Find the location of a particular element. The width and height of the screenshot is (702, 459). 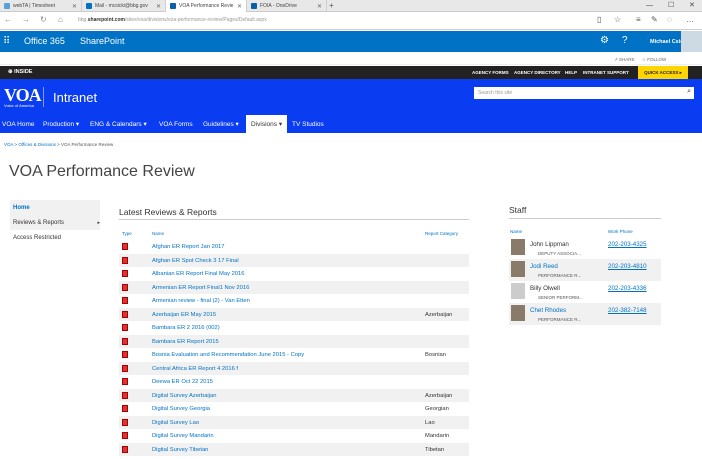

report-name-link: Digital Survey Azerbaijan is located at coordinates (184, 396).